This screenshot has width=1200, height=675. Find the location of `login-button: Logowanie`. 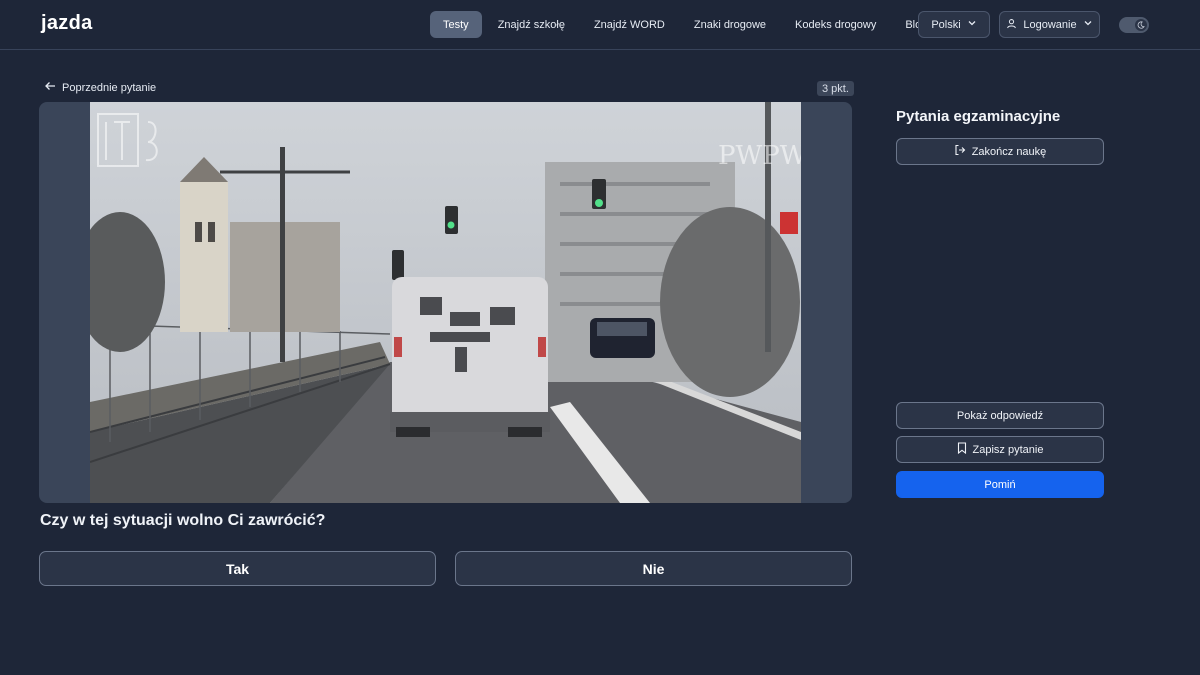

login-button: Logowanie is located at coordinates (1049, 24).